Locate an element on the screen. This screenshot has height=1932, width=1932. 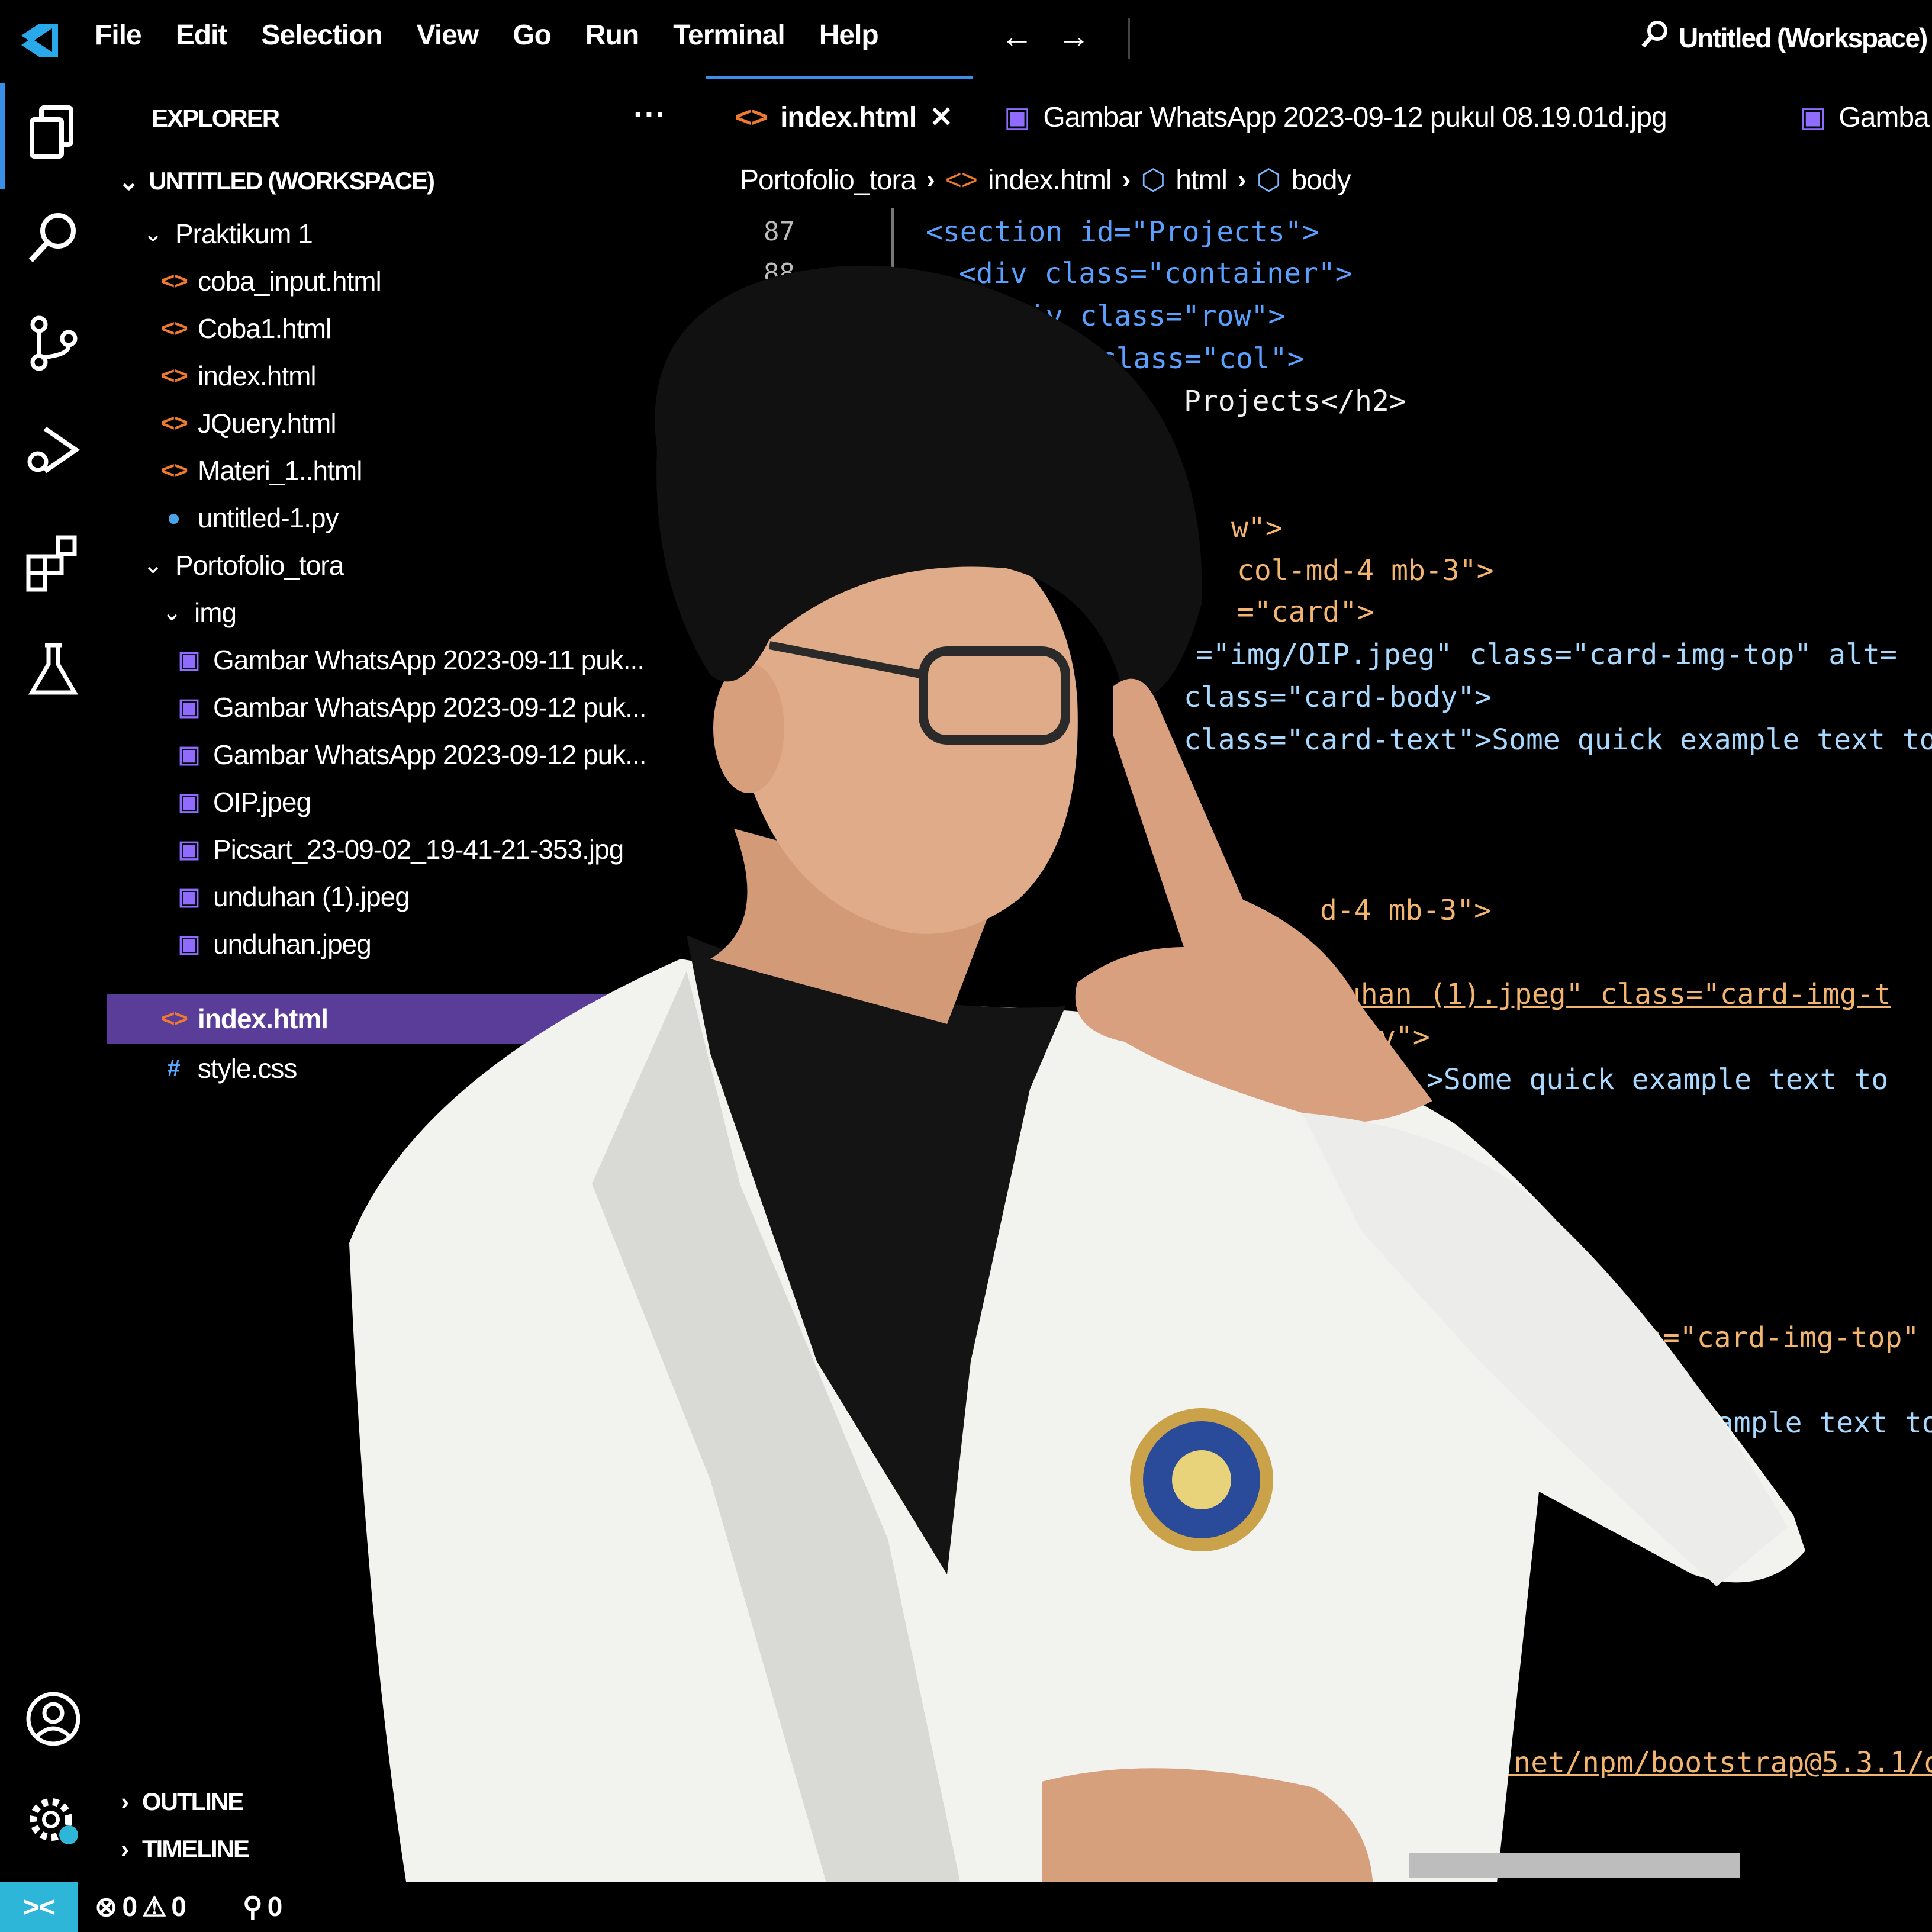
breadcrumb-html: html is located at coordinates (1202, 181).